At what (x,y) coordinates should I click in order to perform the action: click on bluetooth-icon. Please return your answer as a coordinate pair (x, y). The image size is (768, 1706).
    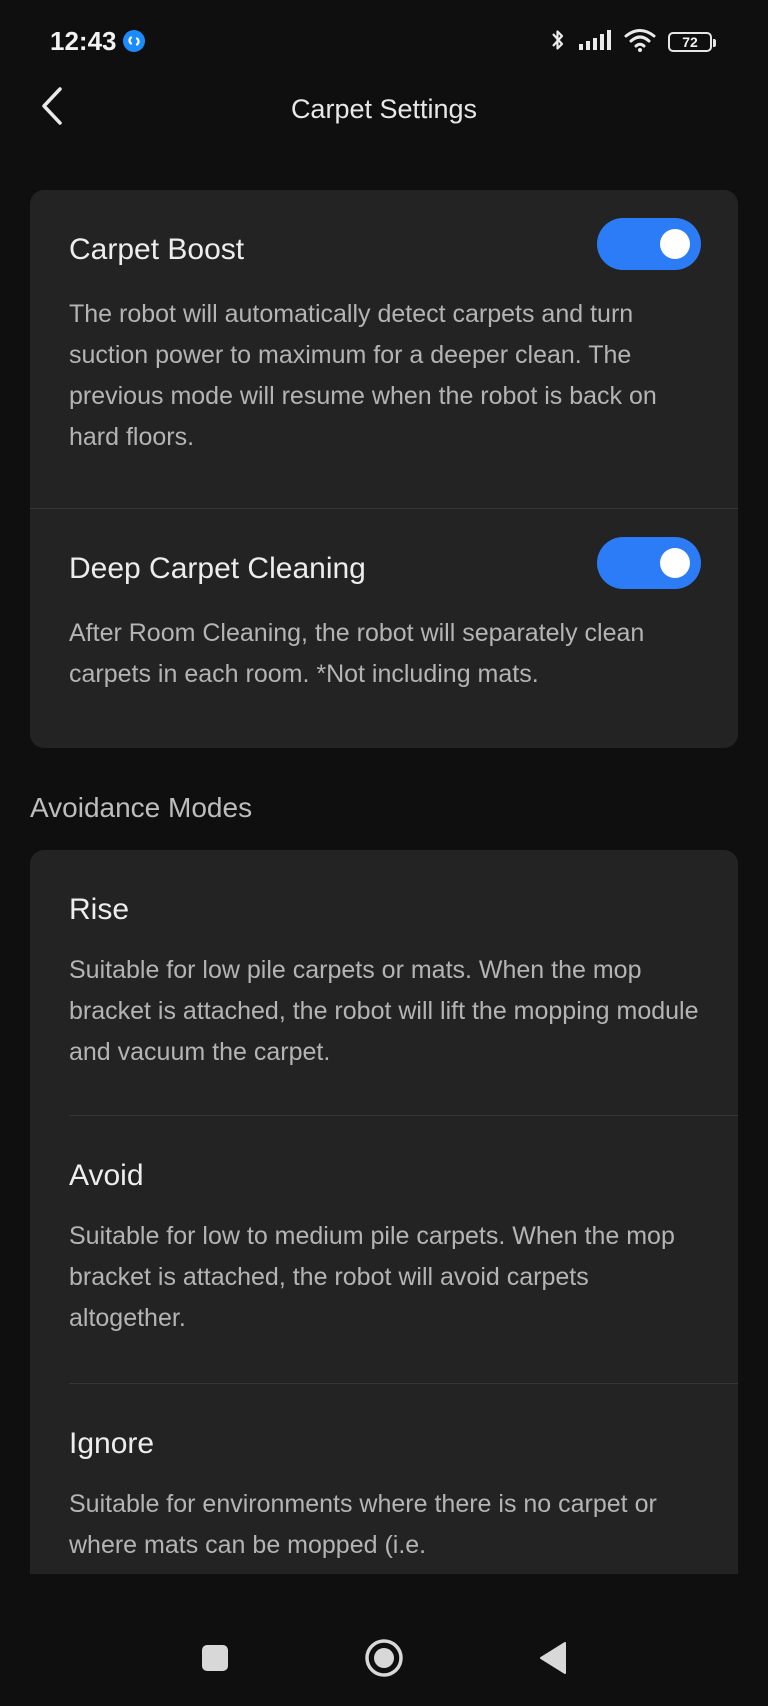
    Looking at the image, I should click on (558, 42).